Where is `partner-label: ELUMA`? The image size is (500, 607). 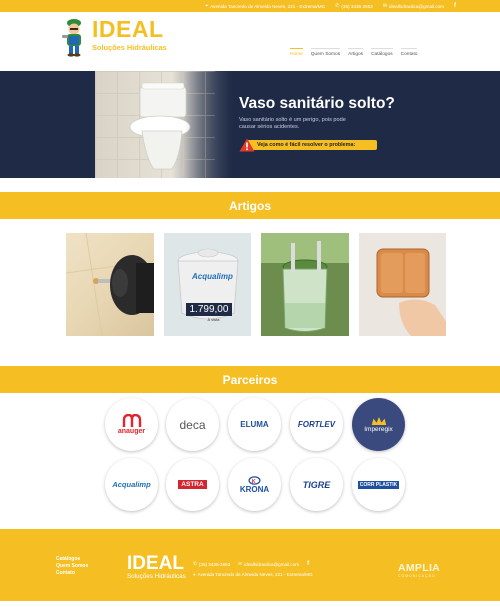 partner-label: ELUMA is located at coordinates (254, 424).